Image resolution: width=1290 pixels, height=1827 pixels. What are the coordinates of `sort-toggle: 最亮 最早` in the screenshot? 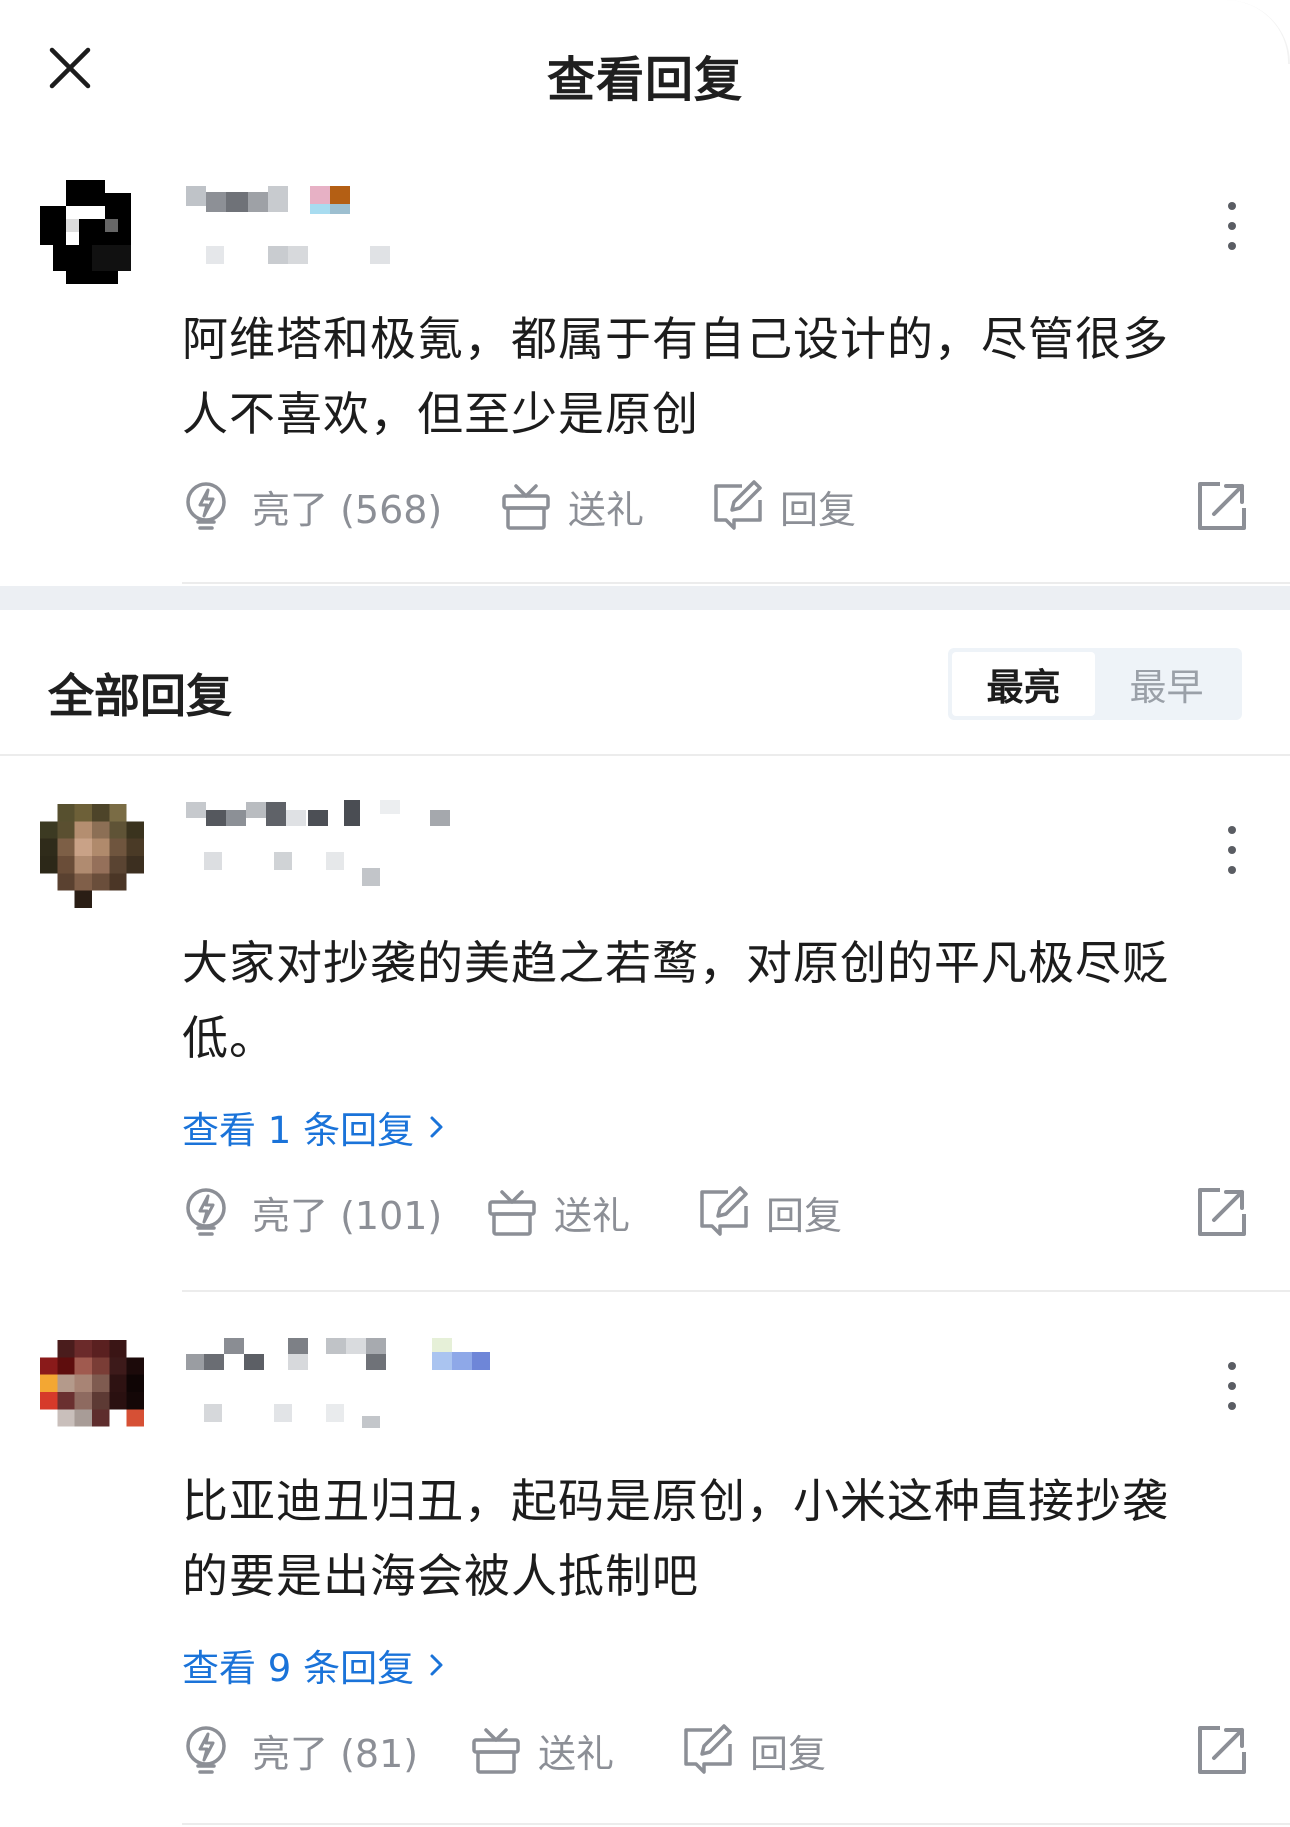 It's located at (1095, 684).